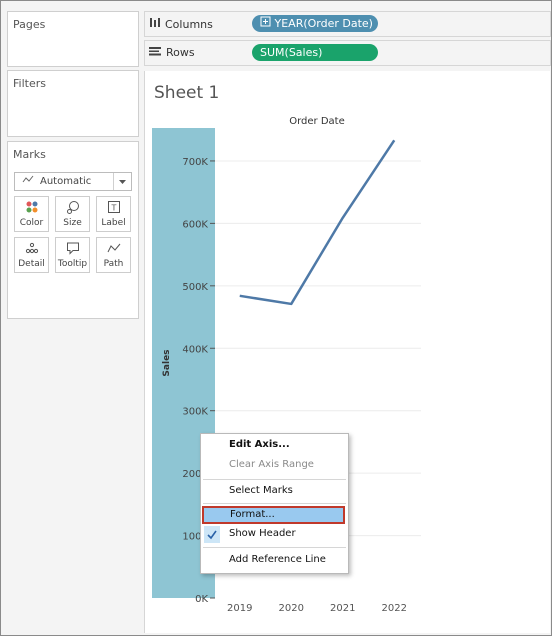  What do you see at coordinates (277, 559) in the screenshot?
I see `menu-item-add-reference-line: Add Reference Line` at bounding box center [277, 559].